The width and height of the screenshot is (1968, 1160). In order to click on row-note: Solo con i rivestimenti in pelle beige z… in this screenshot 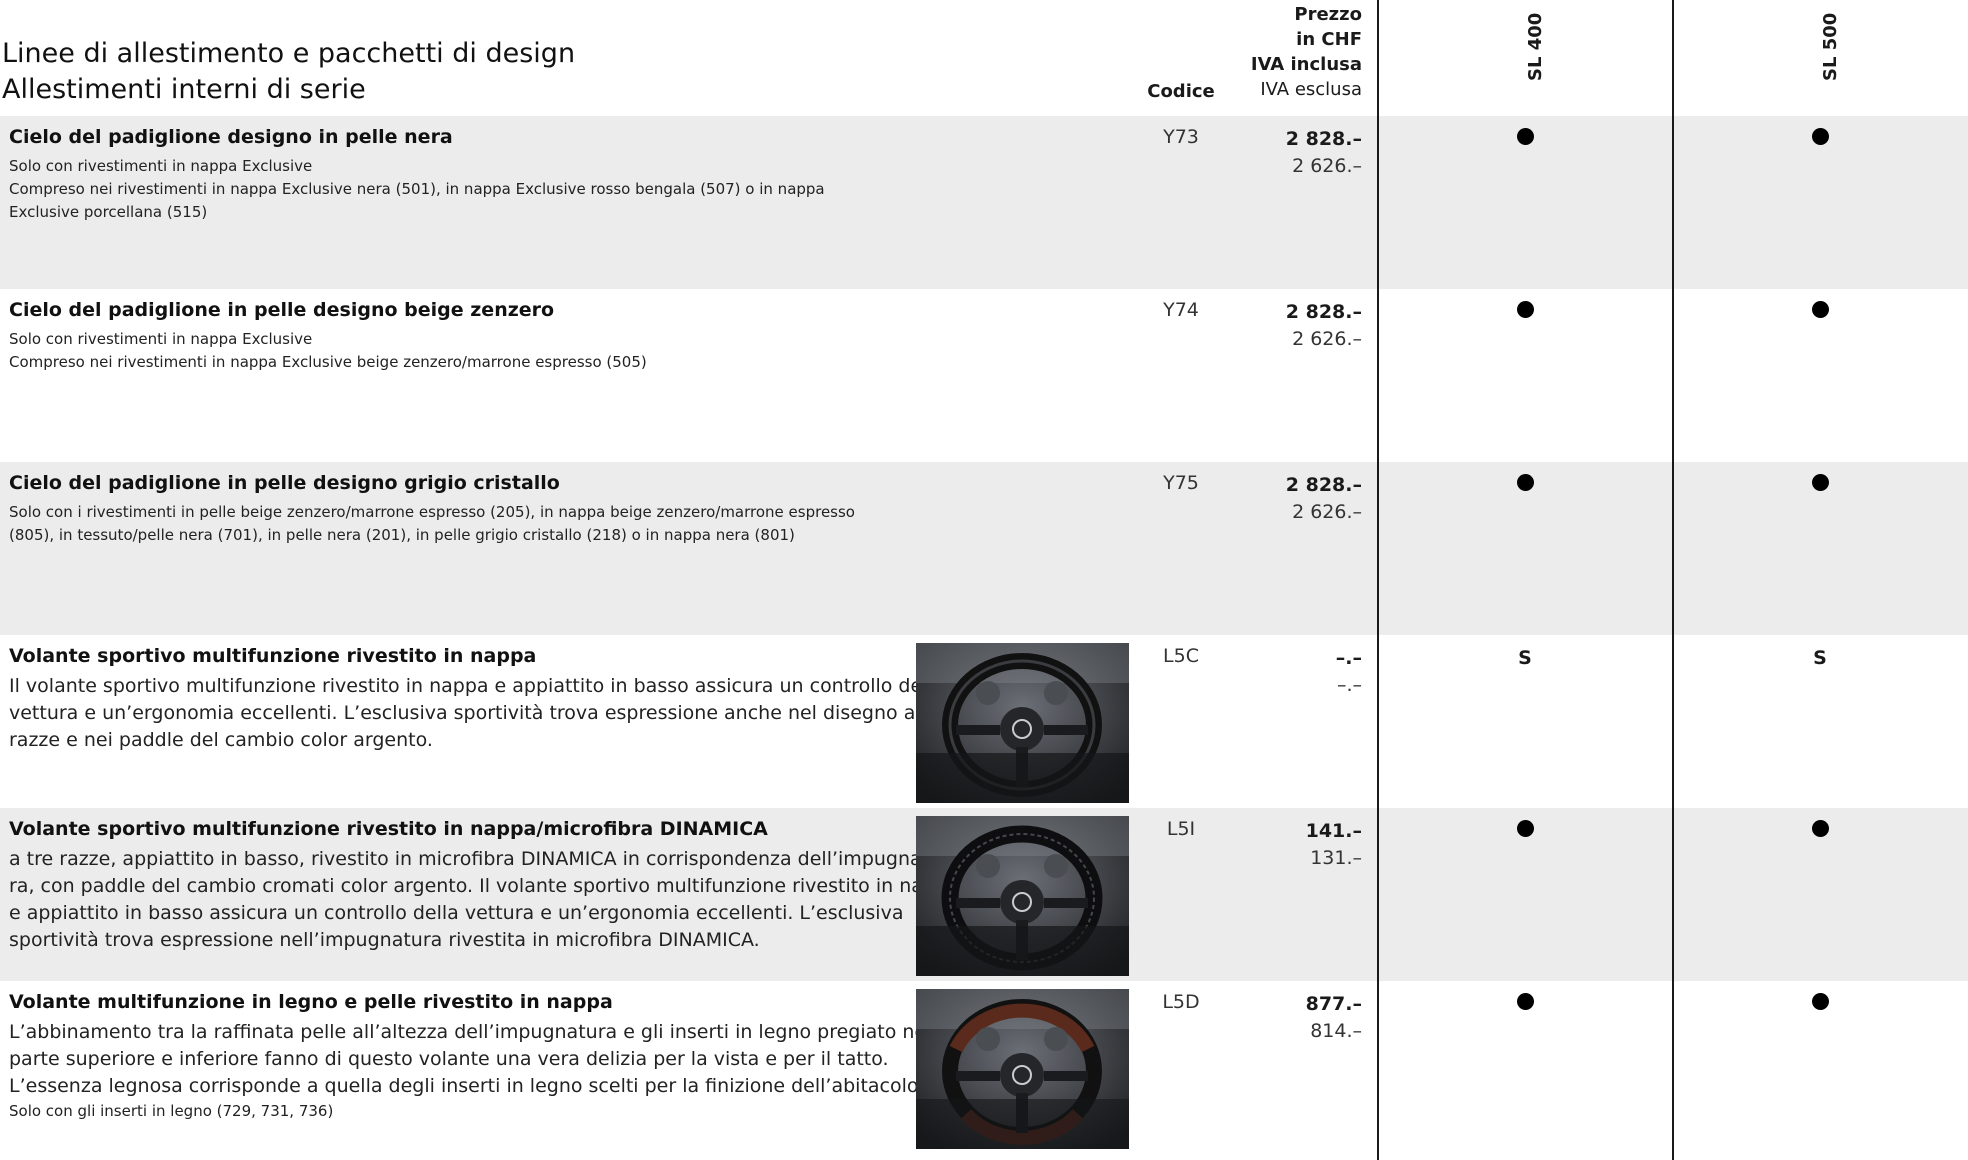, I will do `click(432, 523)`.